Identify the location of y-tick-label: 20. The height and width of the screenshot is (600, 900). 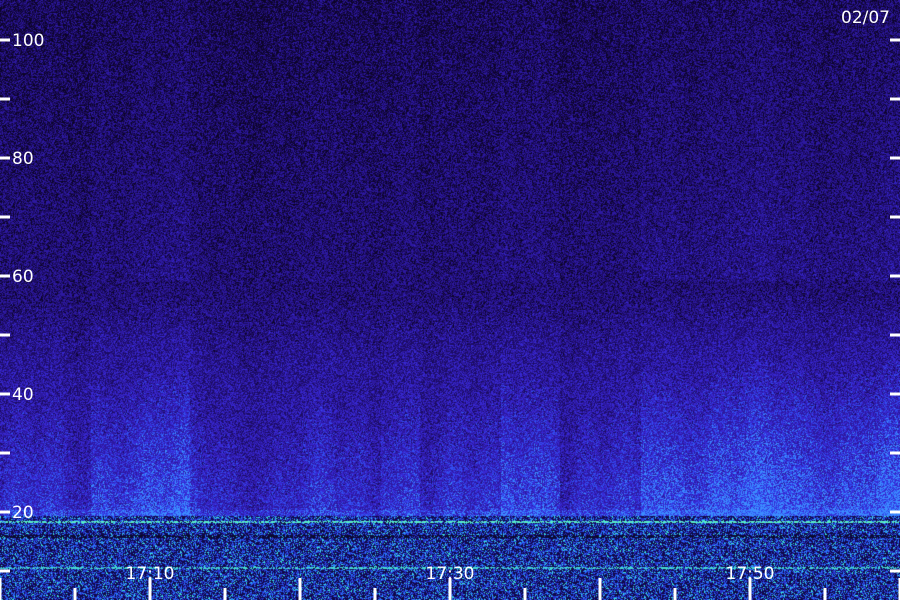
(23, 513).